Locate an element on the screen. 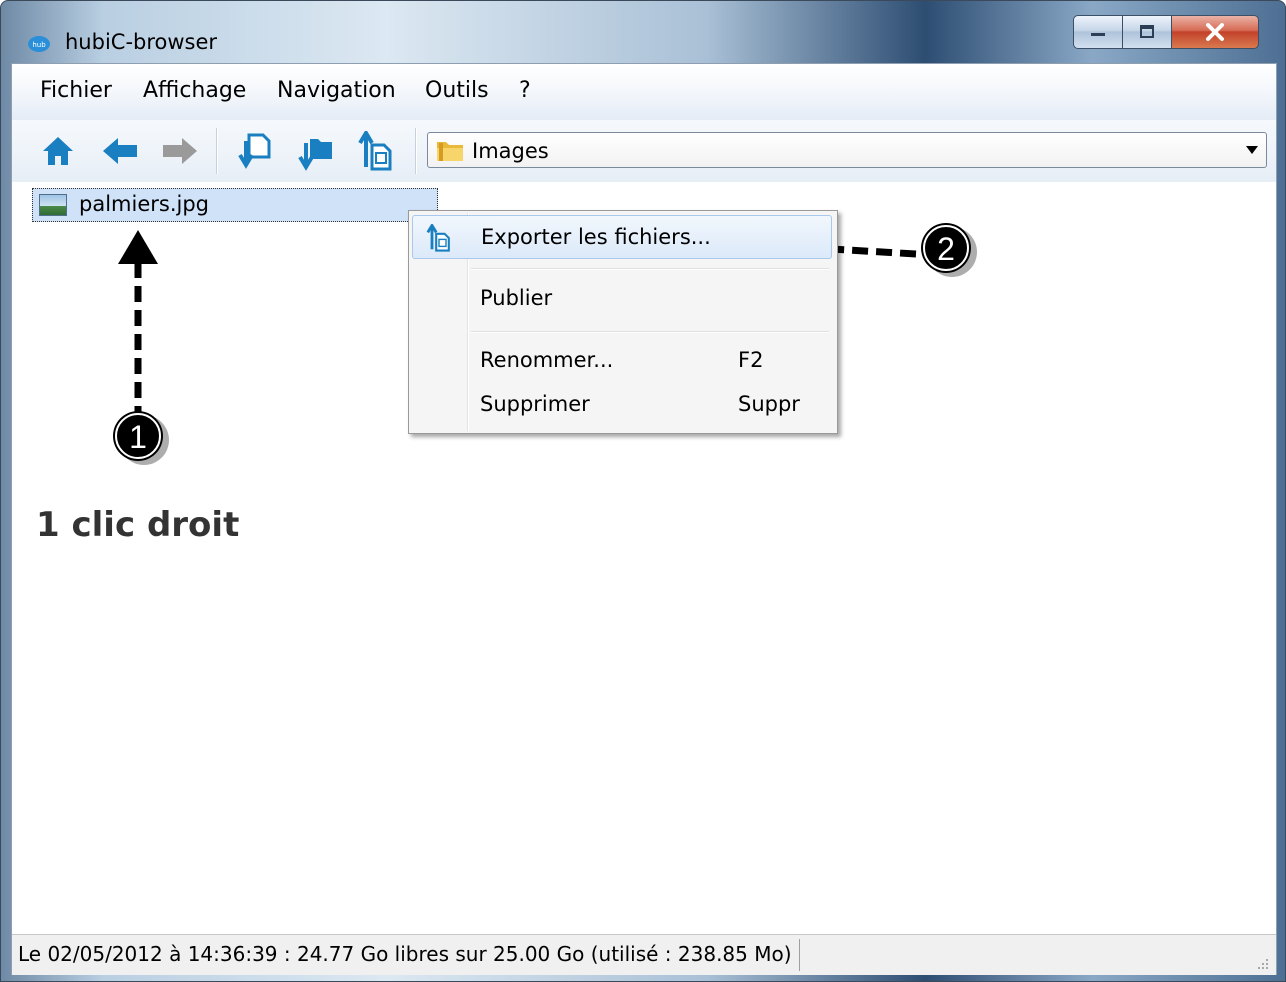  forward-arrow-icon is located at coordinates (180, 151).